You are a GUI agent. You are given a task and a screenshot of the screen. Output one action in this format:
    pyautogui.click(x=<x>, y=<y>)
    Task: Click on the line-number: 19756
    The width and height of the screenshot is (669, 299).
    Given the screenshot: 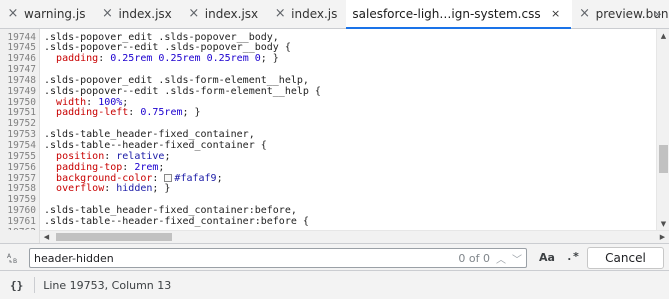 What is the action you would take?
    pyautogui.click(x=21, y=167)
    